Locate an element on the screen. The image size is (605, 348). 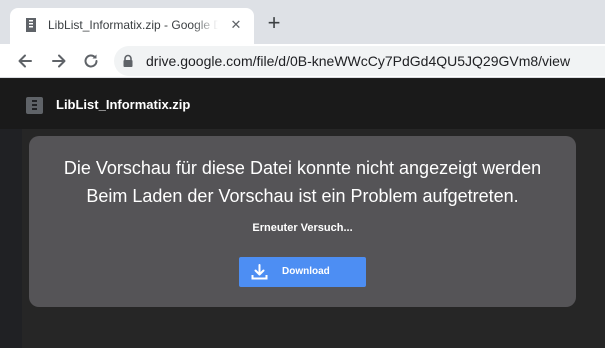
lock-icon is located at coordinates (128, 61).